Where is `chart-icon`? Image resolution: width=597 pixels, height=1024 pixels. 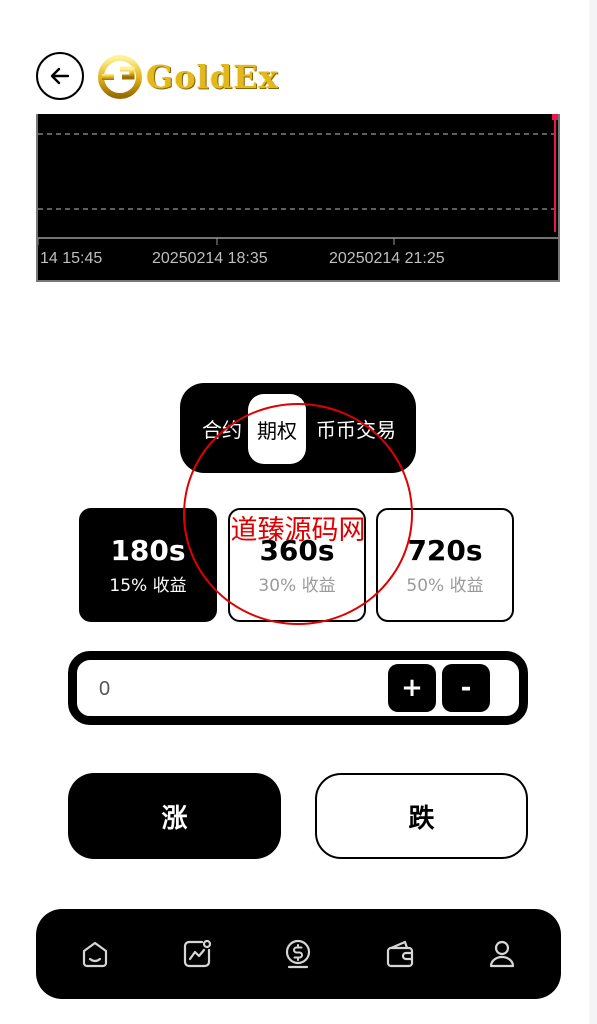 chart-icon is located at coordinates (197, 953).